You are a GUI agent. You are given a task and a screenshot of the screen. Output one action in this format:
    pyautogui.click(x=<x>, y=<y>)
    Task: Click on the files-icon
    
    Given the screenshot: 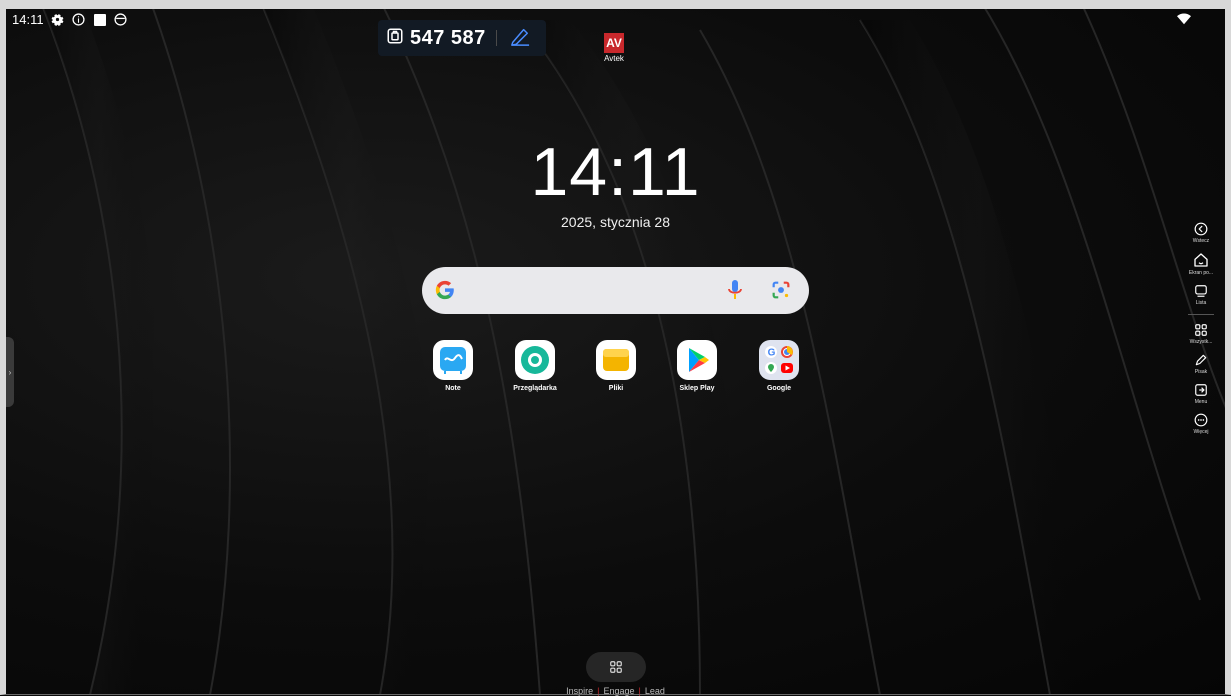 What is the action you would take?
    pyautogui.click(x=616, y=360)
    